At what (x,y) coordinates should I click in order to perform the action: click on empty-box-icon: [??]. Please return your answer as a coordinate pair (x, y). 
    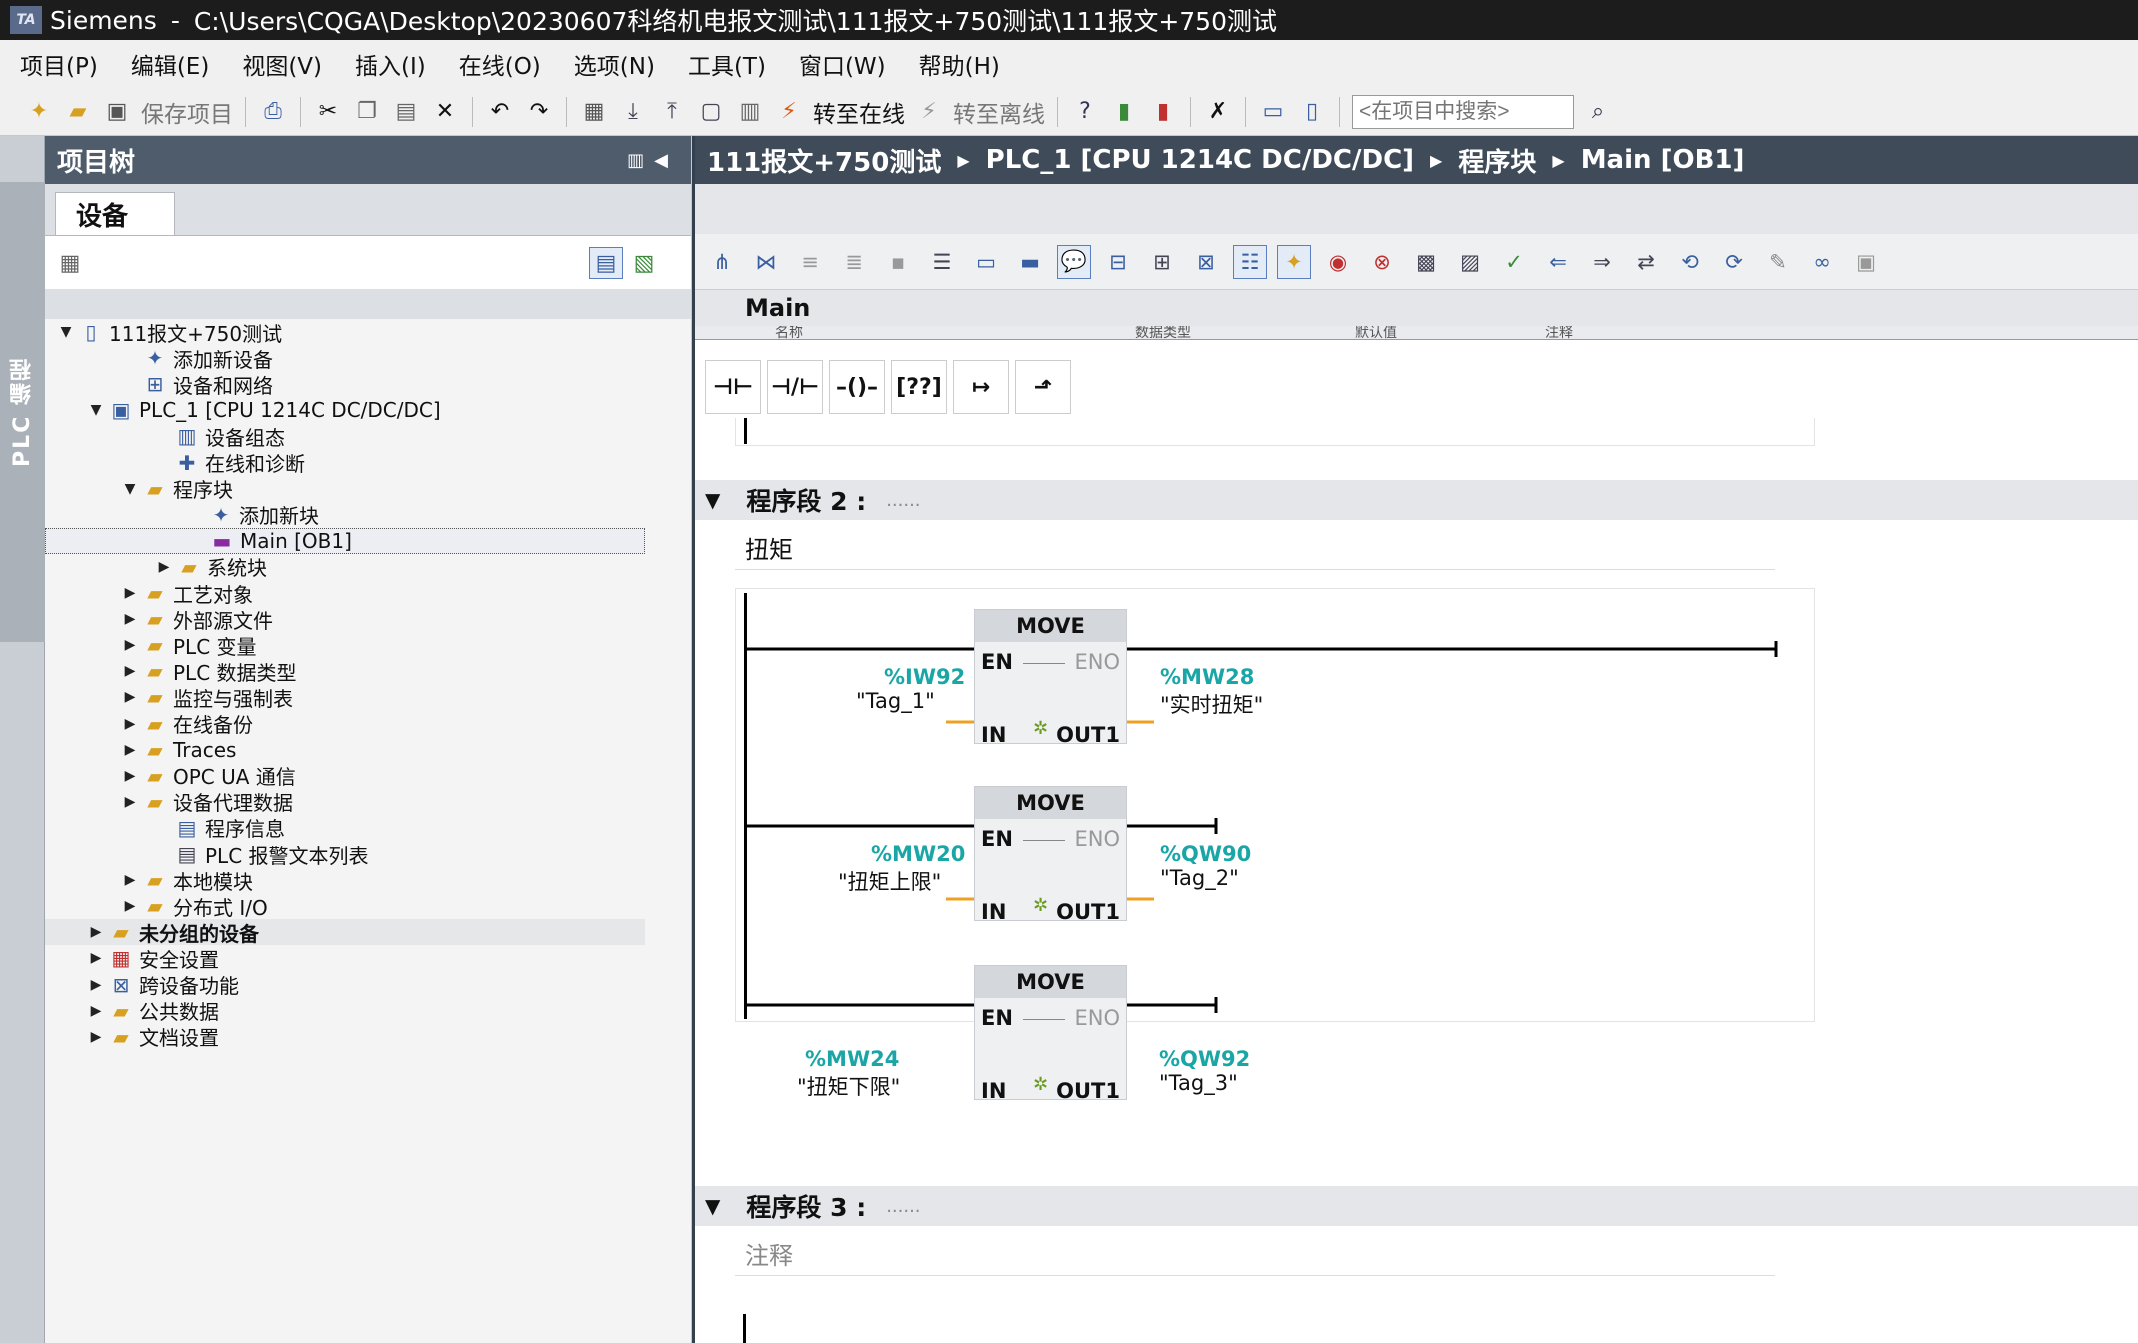
    Looking at the image, I should click on (919, 387).